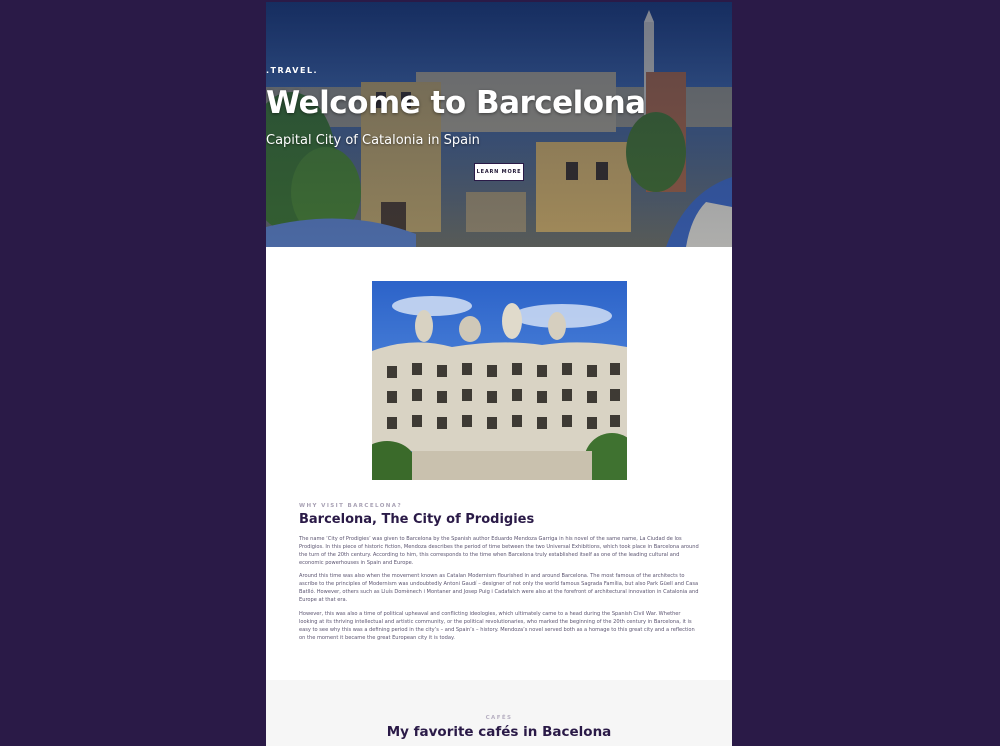  Describe the element at coordinates (351, 506) in the screenshot. I see `article-kicker: WHY VISIT BARCELONA?` at that location.